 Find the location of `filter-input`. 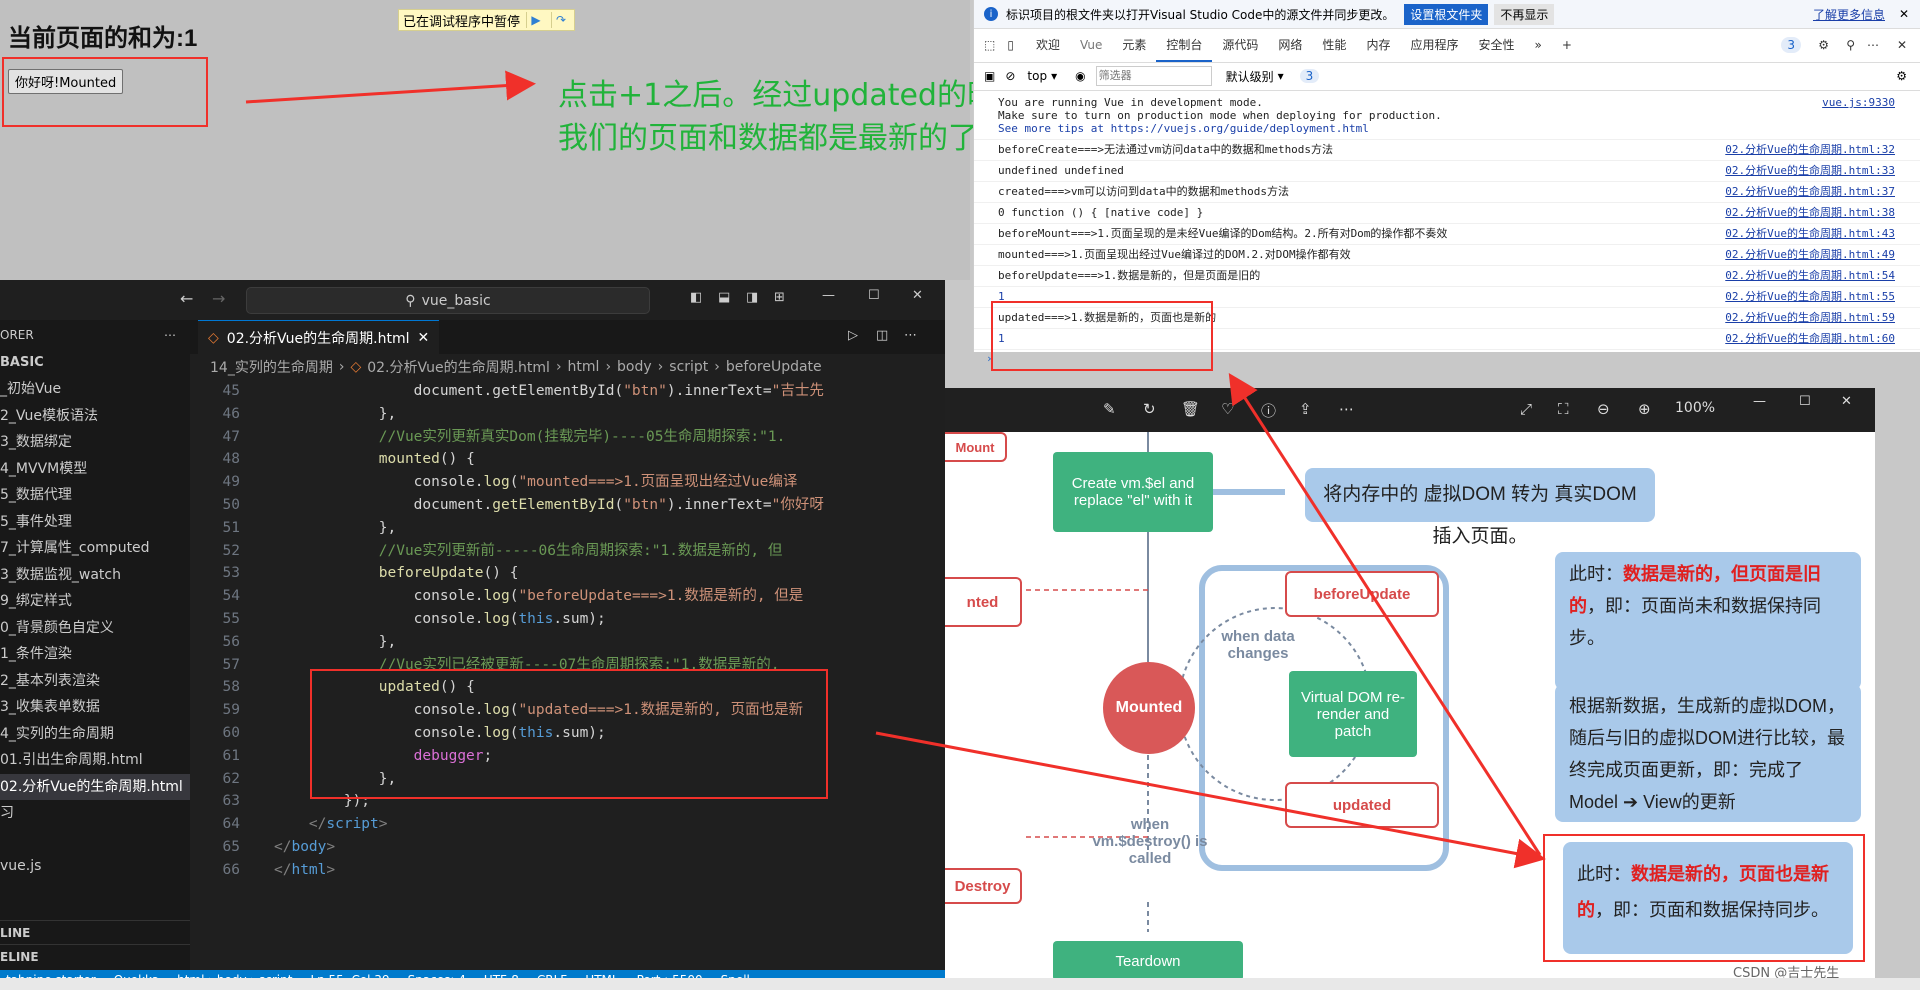

filter-input is located at coordinates (1153, 76).